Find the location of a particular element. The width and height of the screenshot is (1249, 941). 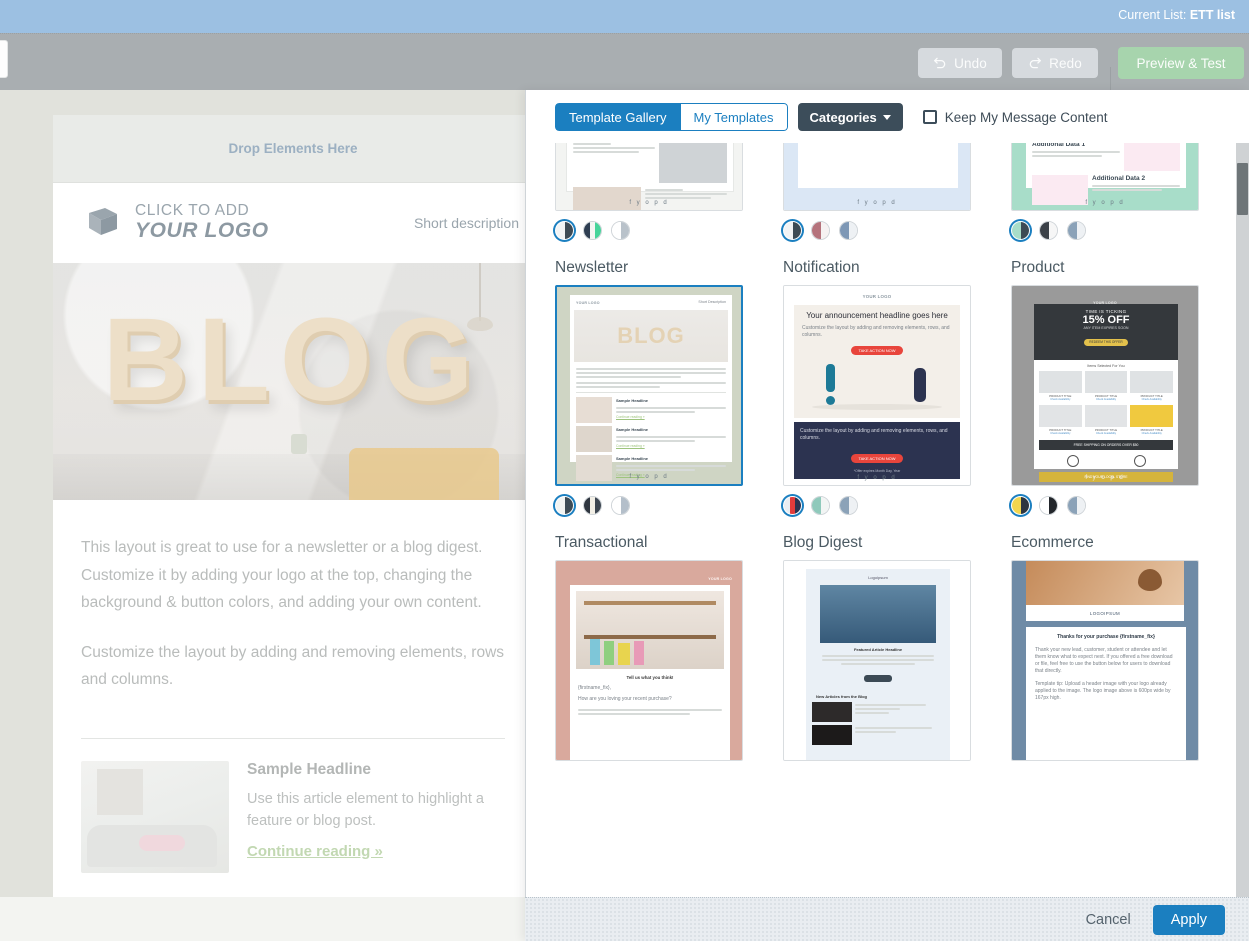

email-hero-image: BLOG is located at coordinates (293, 381).